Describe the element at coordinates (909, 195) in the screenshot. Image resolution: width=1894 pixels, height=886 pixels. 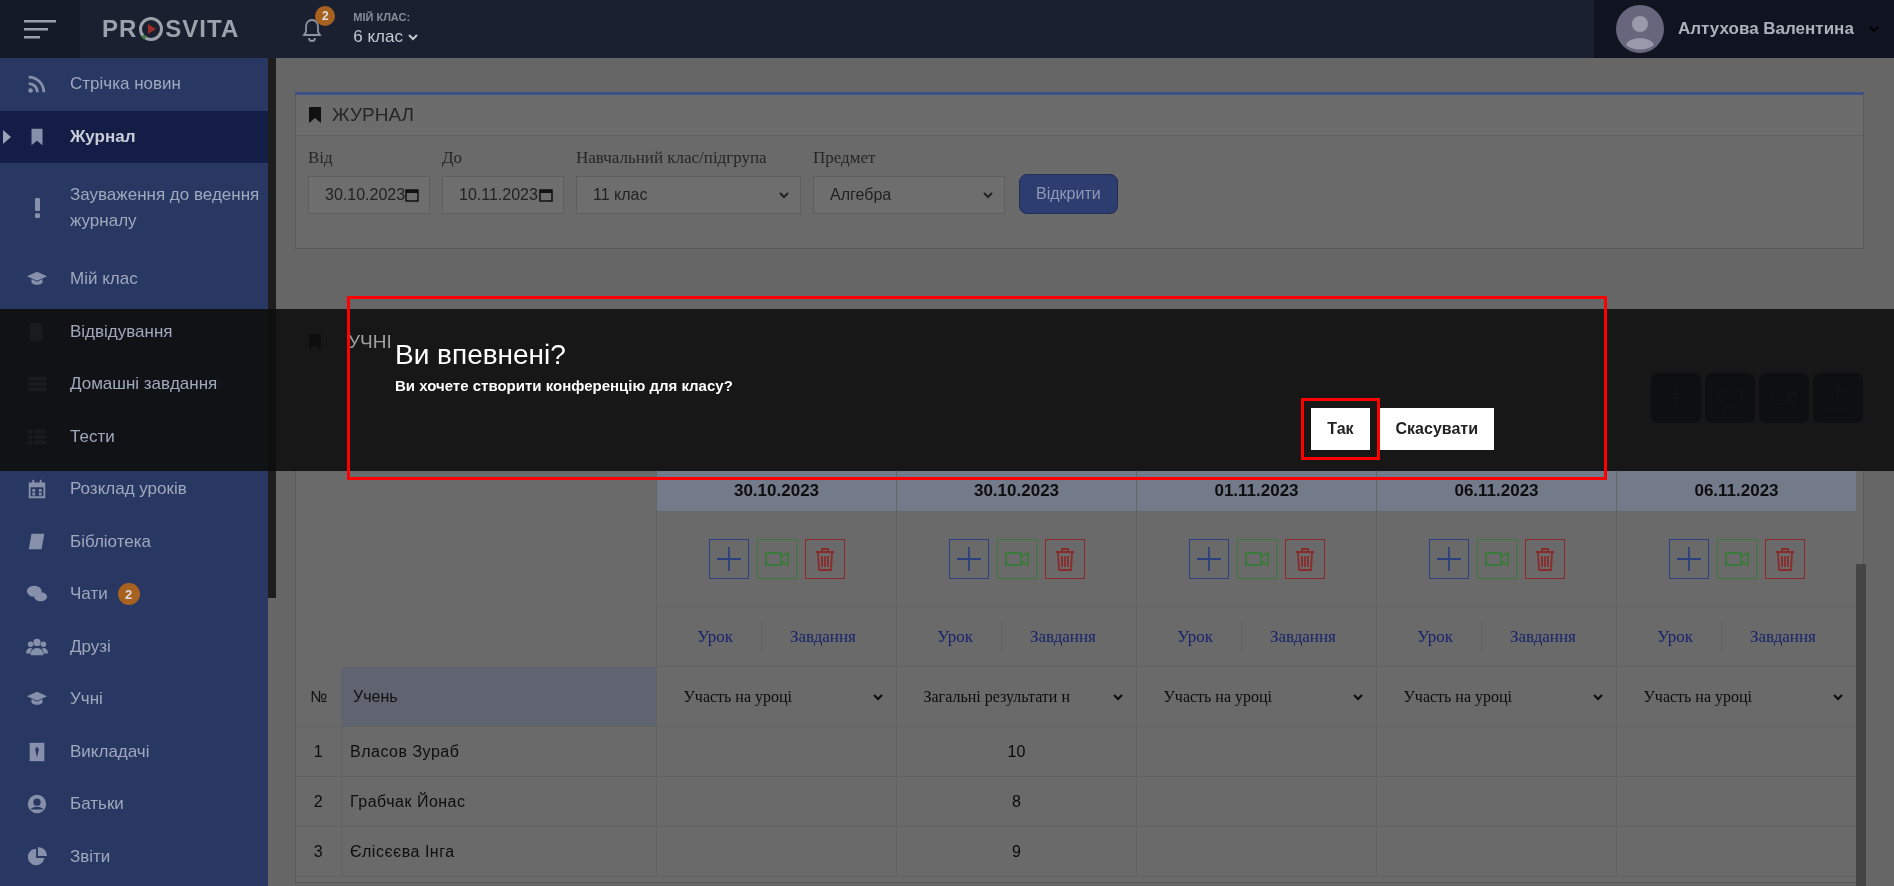
I see `select-field: Алгебра` at that location.